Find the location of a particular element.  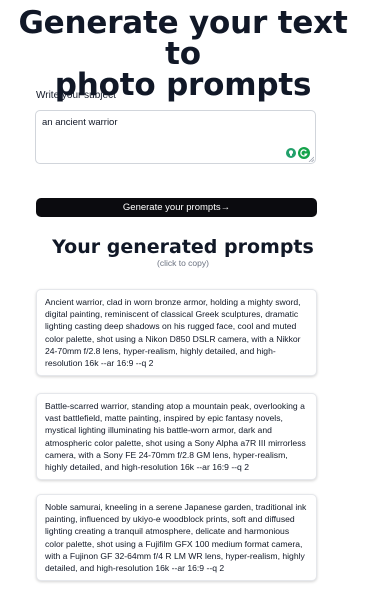

subject-textarea: an ancient warrior is located at coordinates (175, 137).